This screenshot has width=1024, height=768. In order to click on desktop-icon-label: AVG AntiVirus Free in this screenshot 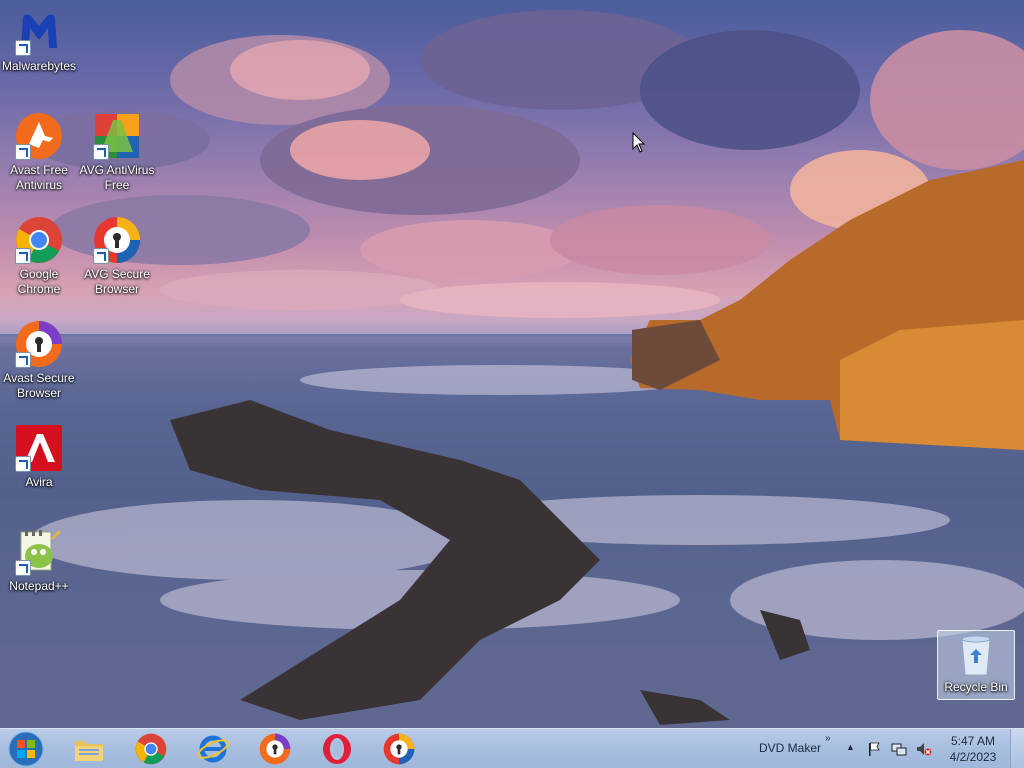, I will do `click(117, 177)`.